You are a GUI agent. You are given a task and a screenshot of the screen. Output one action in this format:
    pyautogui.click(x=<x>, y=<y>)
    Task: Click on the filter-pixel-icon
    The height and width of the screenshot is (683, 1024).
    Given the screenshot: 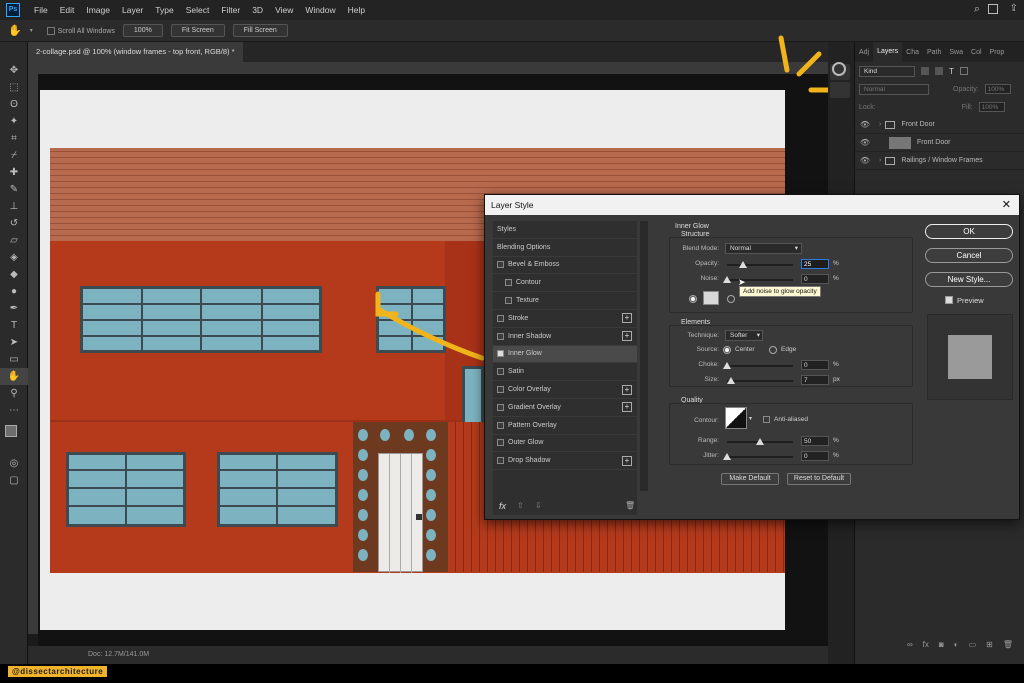 What is the action you would take?
    pyautogui.click(x=925, y=71)
    